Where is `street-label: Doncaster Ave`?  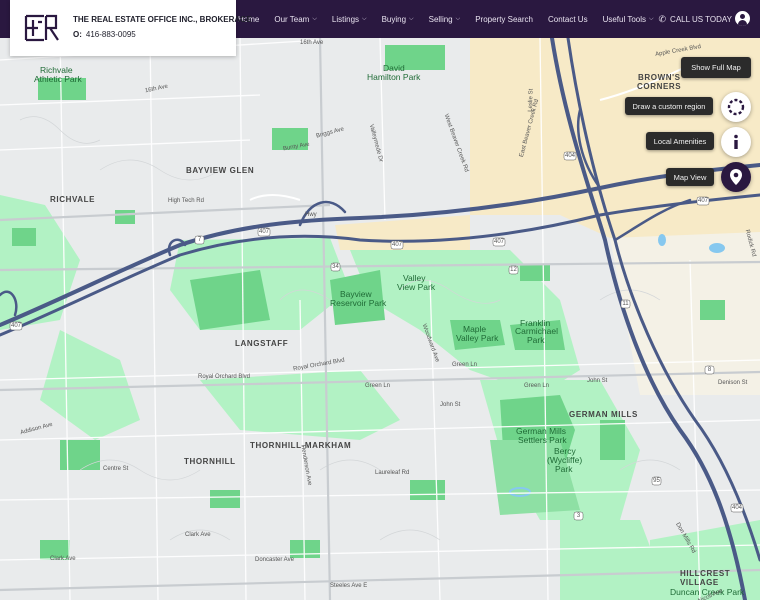 street-label: Doncaster Ave is located at coordinates (274, 560).